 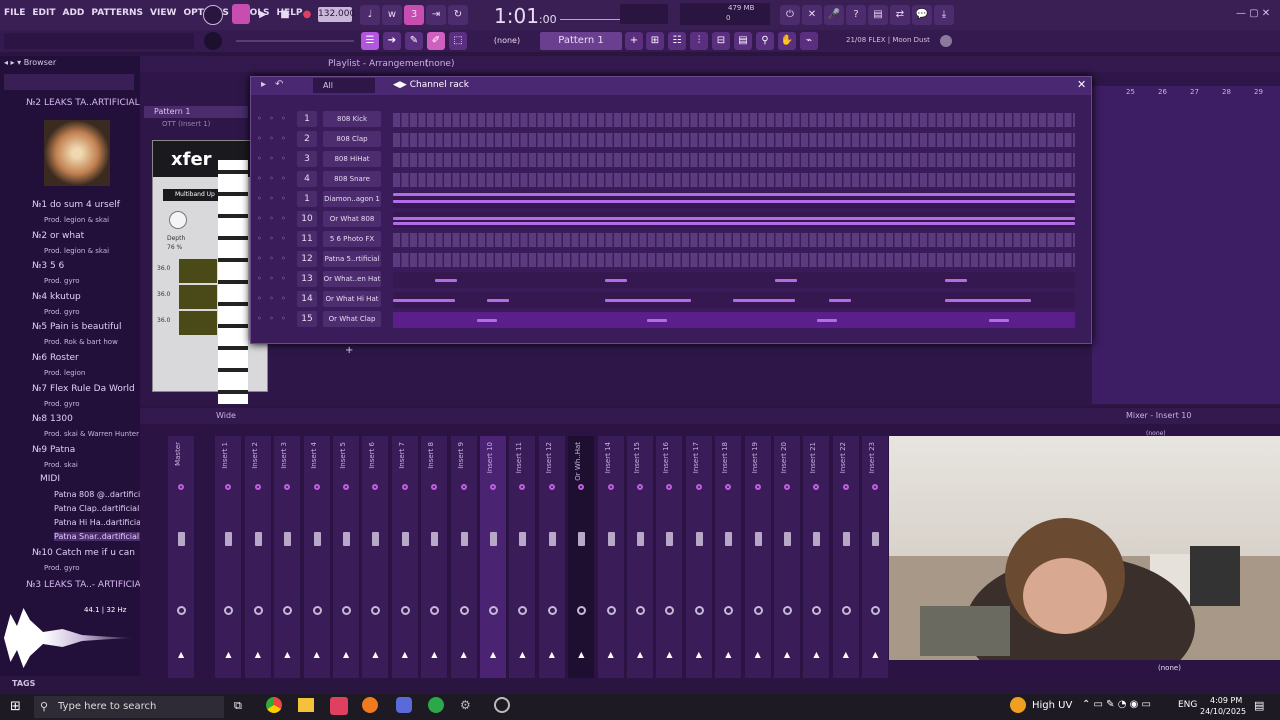 What do you see at coordinates (352, 139) in the screenshot?
I see `channel-name-button: 808 Clap` at bounding box center [352, 139].